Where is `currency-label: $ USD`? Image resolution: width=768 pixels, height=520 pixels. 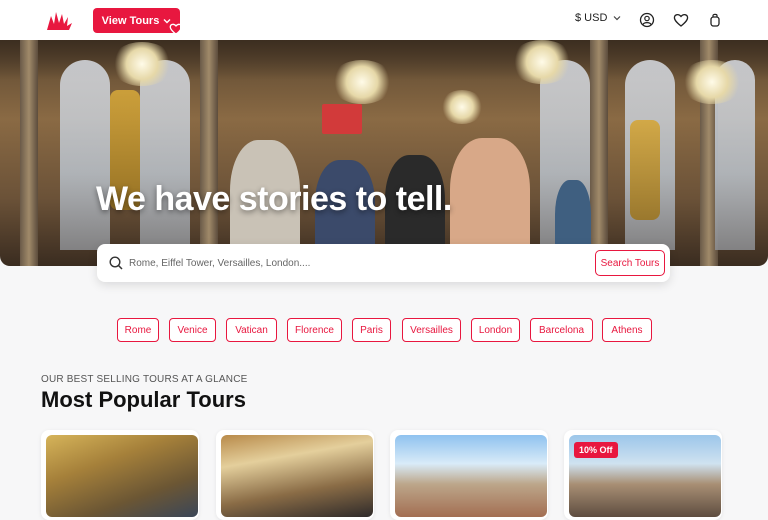 currency-label: $ USD is located at coordinates (591, 18).